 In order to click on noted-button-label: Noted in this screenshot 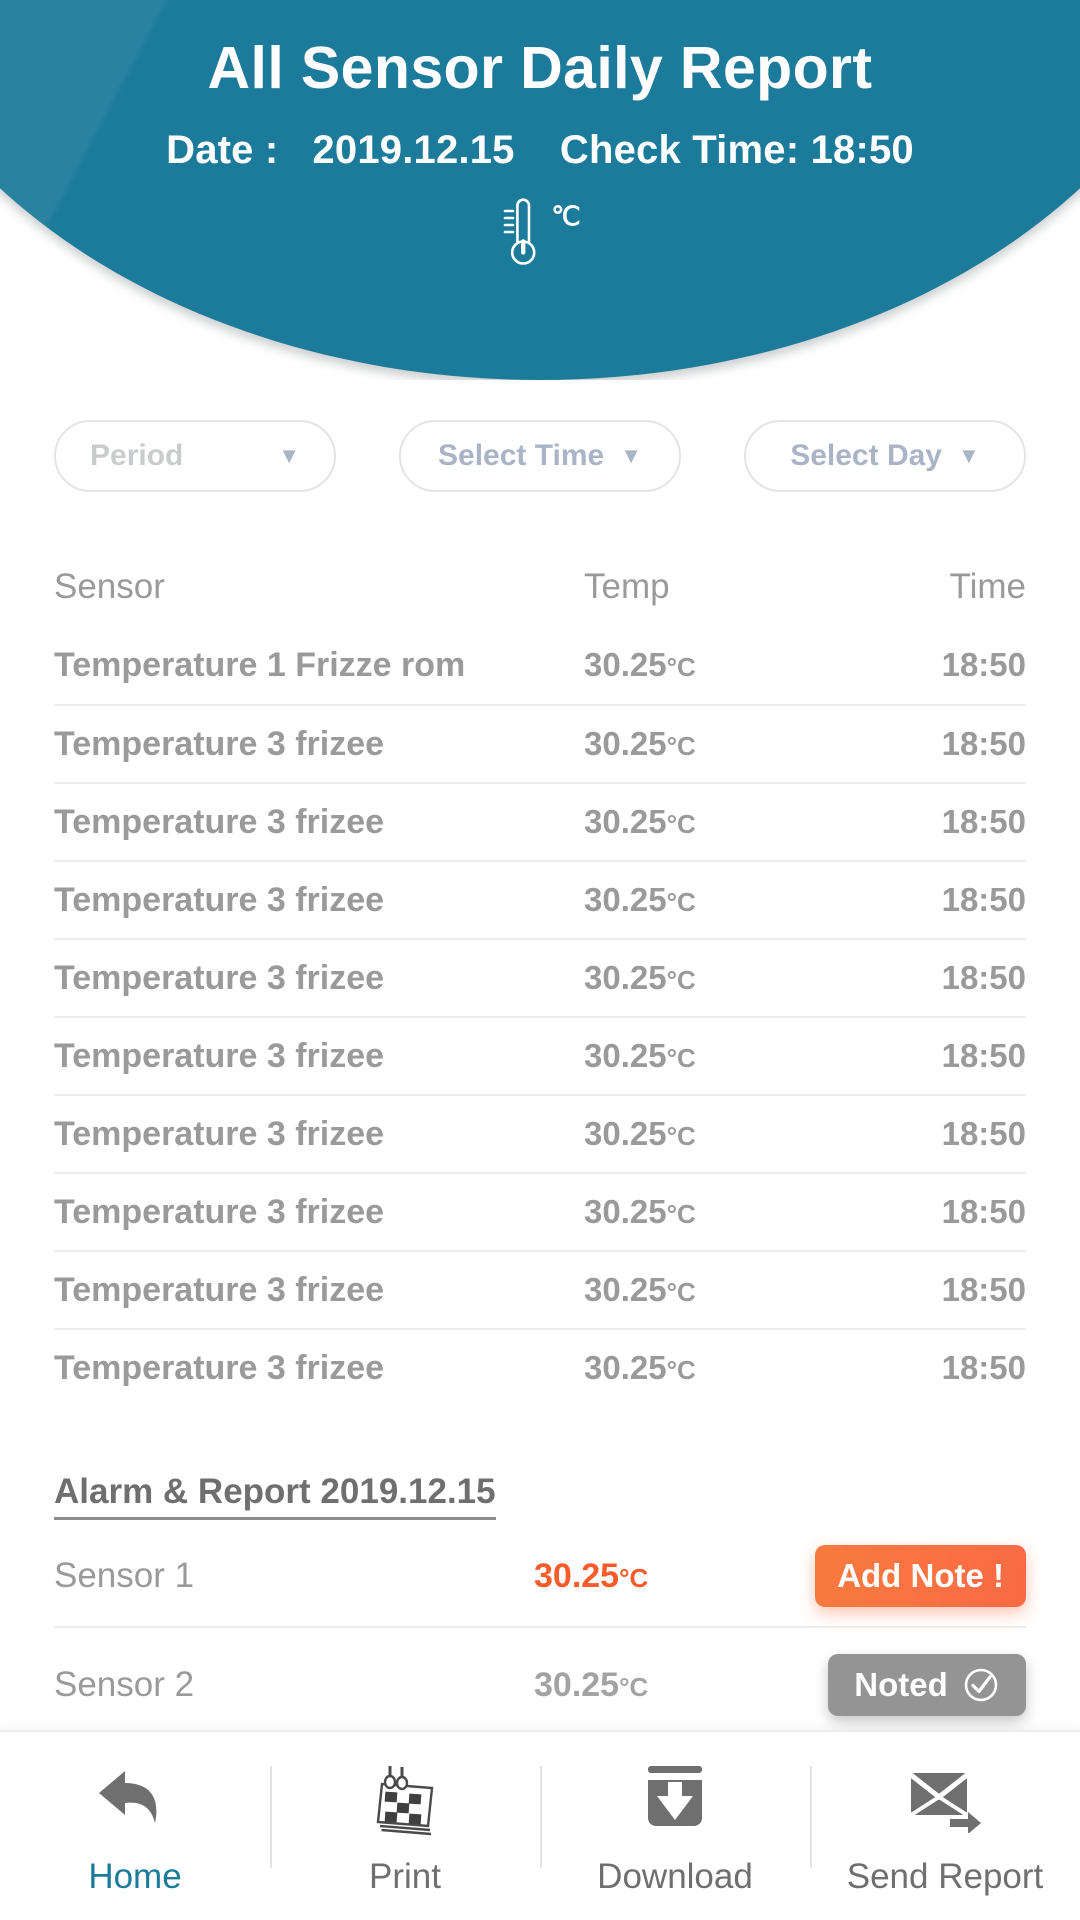, I will do `click(901, 1684)`.